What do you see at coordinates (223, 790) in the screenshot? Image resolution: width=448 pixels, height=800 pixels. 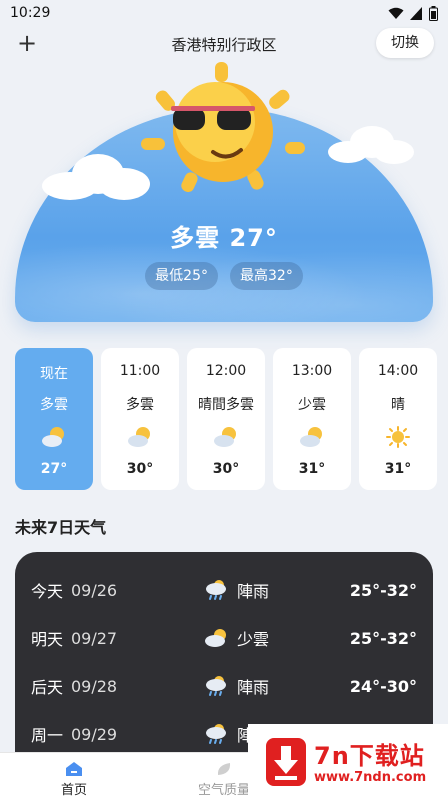 I see `tab-air-label: 空气质量` at bounding box center [223, 790].